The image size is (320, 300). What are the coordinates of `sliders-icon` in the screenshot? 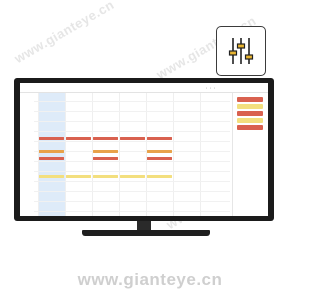 It's located at (241, 51).